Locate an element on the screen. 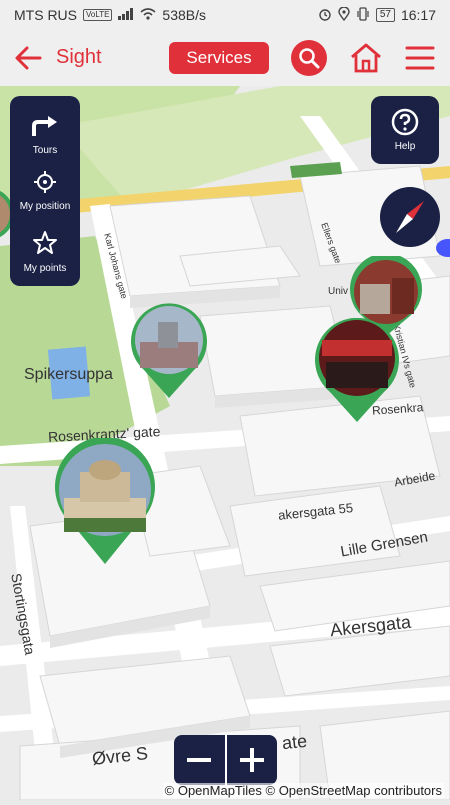 The width and height of the screenshot is (450, 805). tools-panel: Tours My position My points is located at coordinates (45, 191).